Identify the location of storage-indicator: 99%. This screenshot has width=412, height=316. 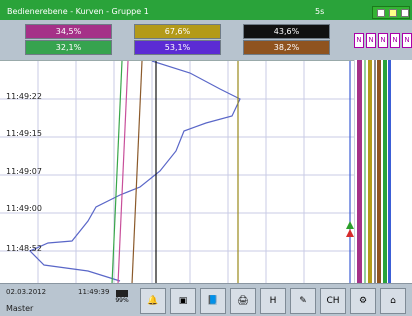
(122, 300).